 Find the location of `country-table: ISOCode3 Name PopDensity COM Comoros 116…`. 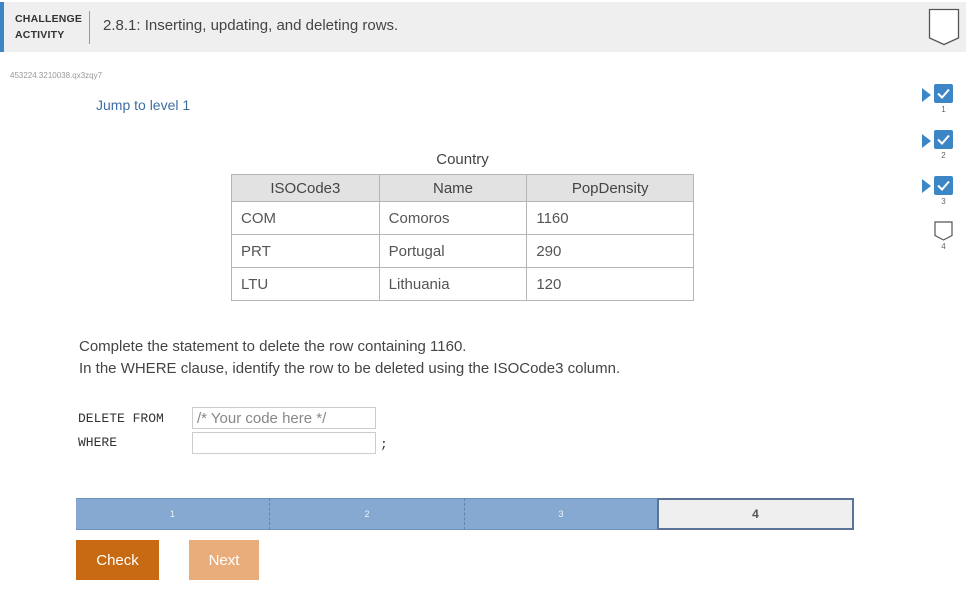

country-table: ISOCode3 Name PopDensity COM Comoros 116… is located at coordinates (462, 237).